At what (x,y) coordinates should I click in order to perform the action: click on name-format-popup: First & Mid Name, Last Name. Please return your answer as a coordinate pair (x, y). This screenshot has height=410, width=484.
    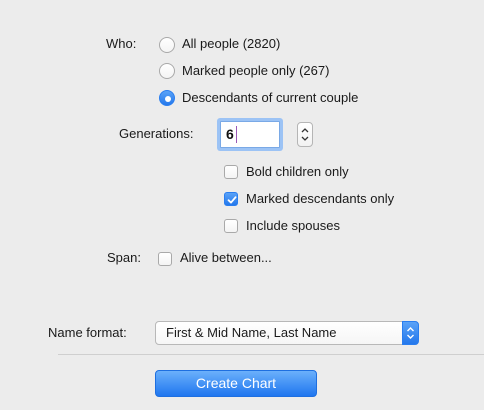
    Looking at the image, I should click on (287, 333).